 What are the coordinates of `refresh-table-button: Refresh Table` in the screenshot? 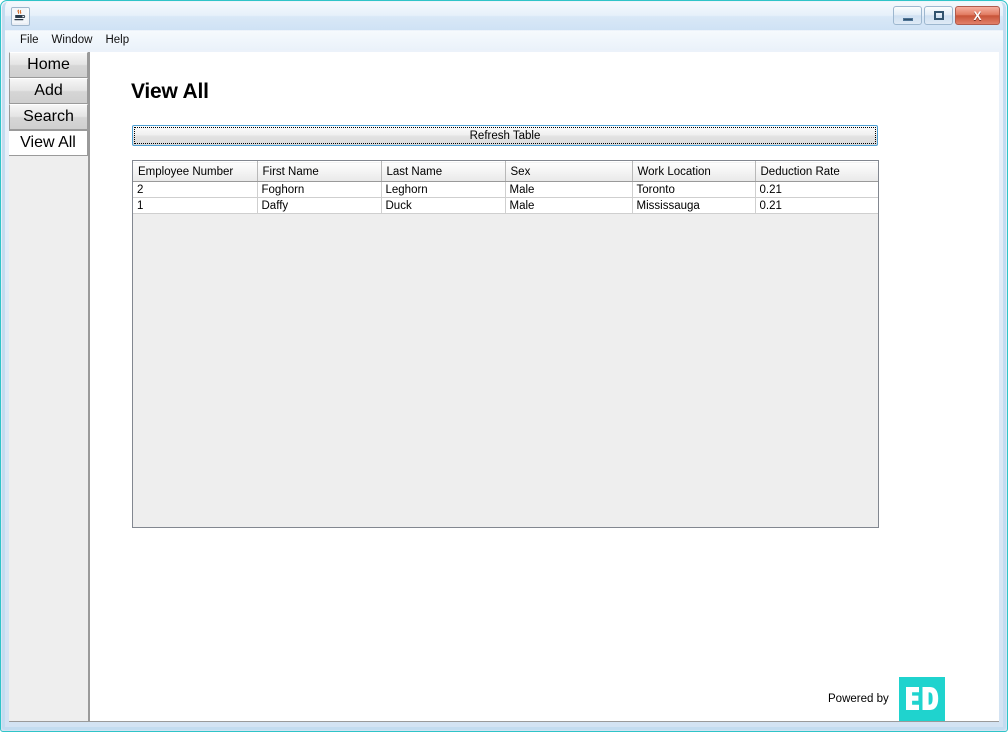 It's located at (505, 135).